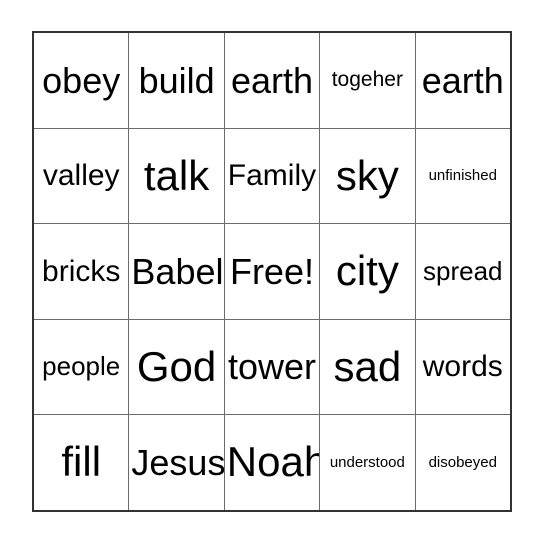 This screenshot has width=544, height=544. What do you see at coordinates (176, 367) in the screenshot?
I see `bingo-cell: God` at bounding box center [176, 367].